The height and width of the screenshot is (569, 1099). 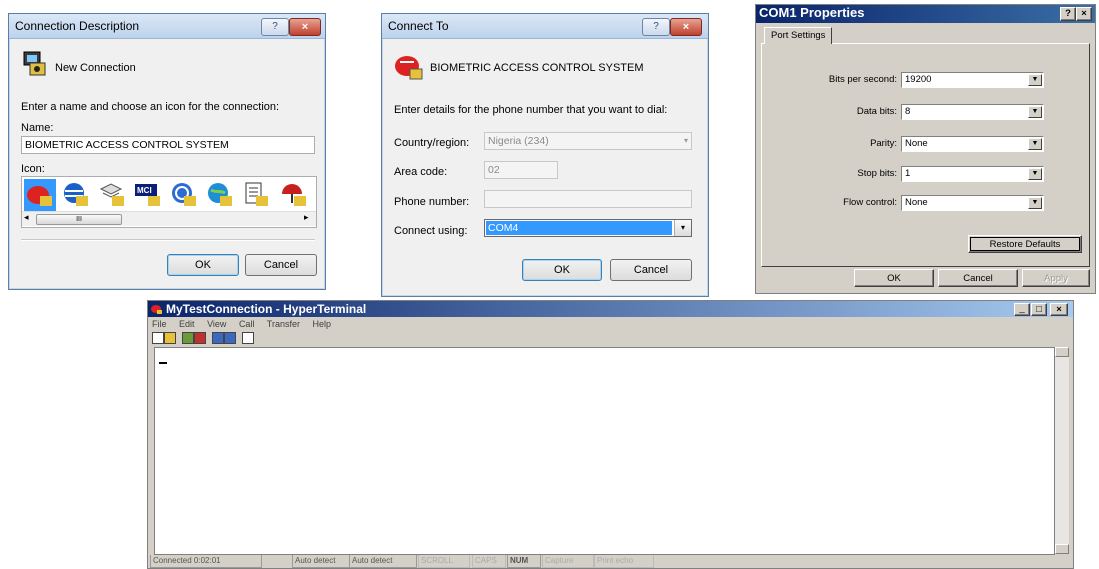 What do you see at coordinates (159, 324) in the screenshot?
I see `menu-file: File` at bounding box center [159, 324].